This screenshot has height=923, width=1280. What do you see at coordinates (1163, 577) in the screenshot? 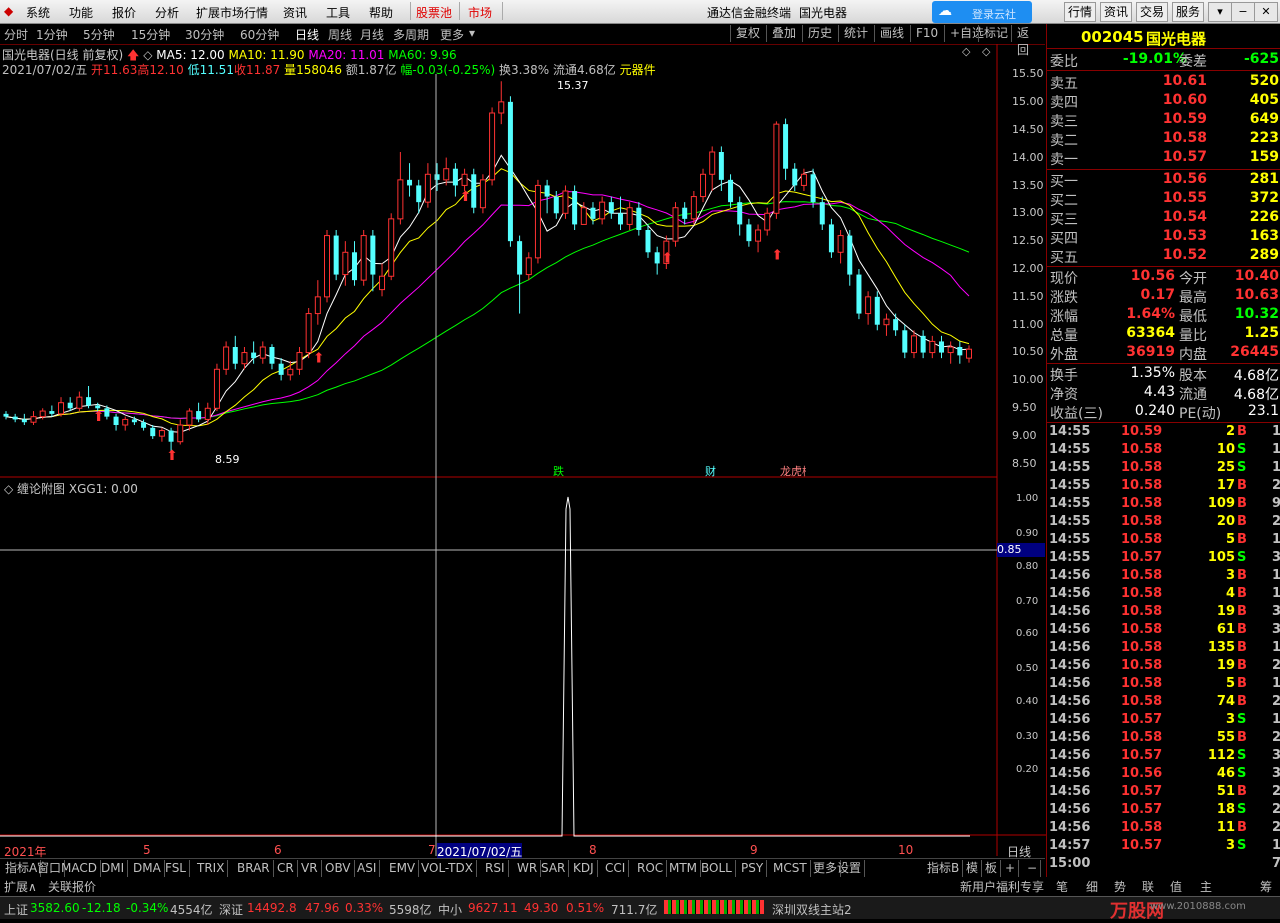
I see `tick-row: 14:56 10.58 3 B 1` at bounding box center [1163, 577].